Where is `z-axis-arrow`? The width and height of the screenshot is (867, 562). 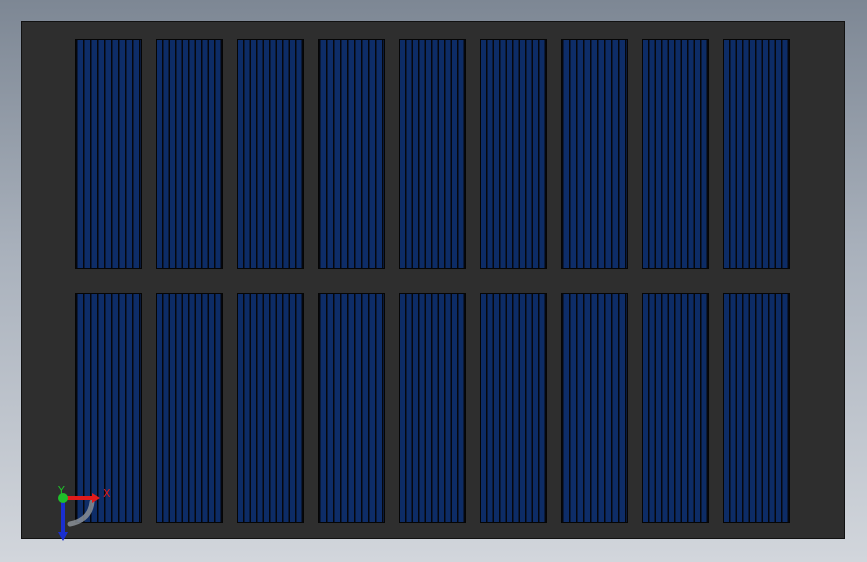 z-axis-arrow is located at coordinates (63, 536).